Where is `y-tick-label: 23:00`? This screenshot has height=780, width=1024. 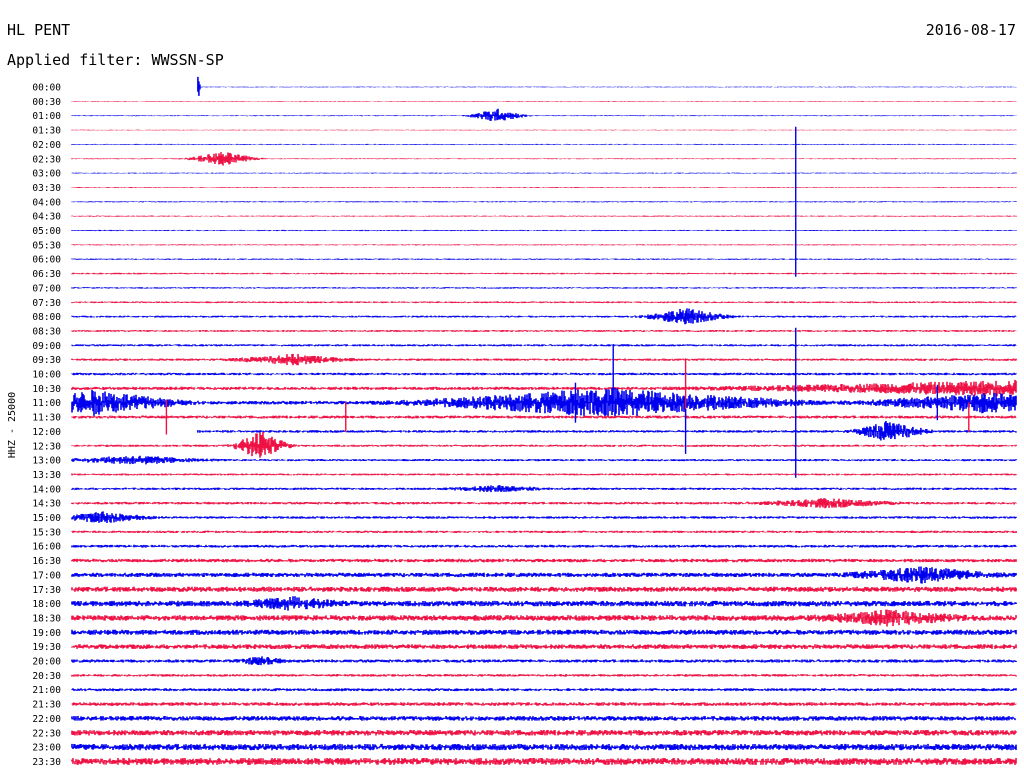
y-tick-label: 23:00 is located at coordinates (46, 748).